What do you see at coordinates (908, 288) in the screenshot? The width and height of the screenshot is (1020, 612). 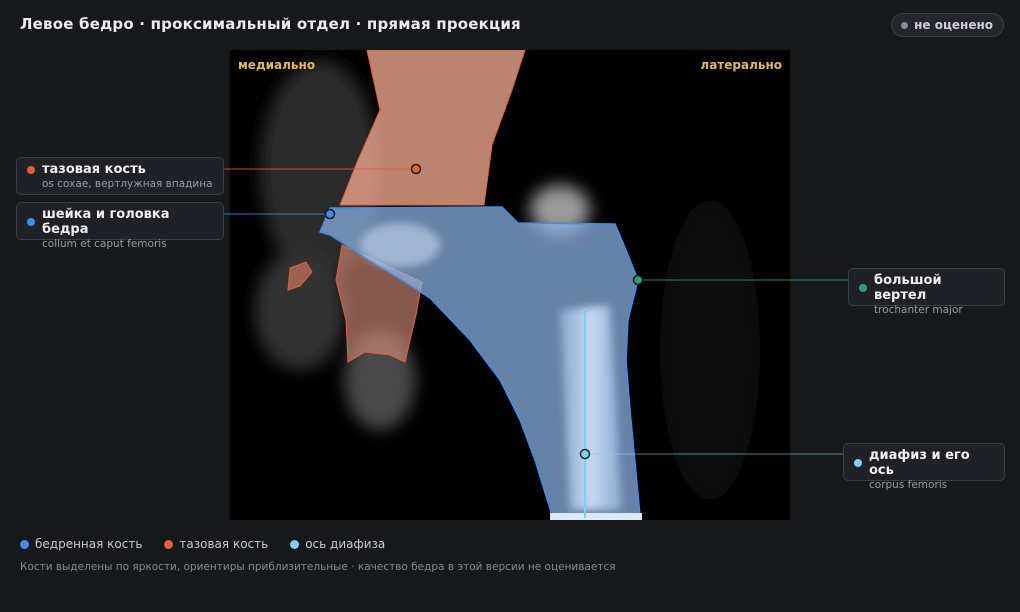 I see `callout-trochanter-label: большой вертел` at bounding box center [908, 288].